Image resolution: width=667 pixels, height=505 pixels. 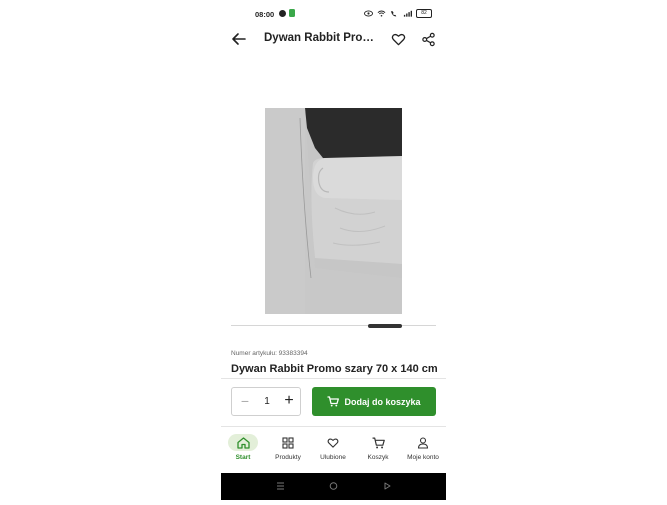 What do you see at coordinates (288, 457) in the screenshot?
I see `nav-label: Produkty` at bounding box center [288, 457].